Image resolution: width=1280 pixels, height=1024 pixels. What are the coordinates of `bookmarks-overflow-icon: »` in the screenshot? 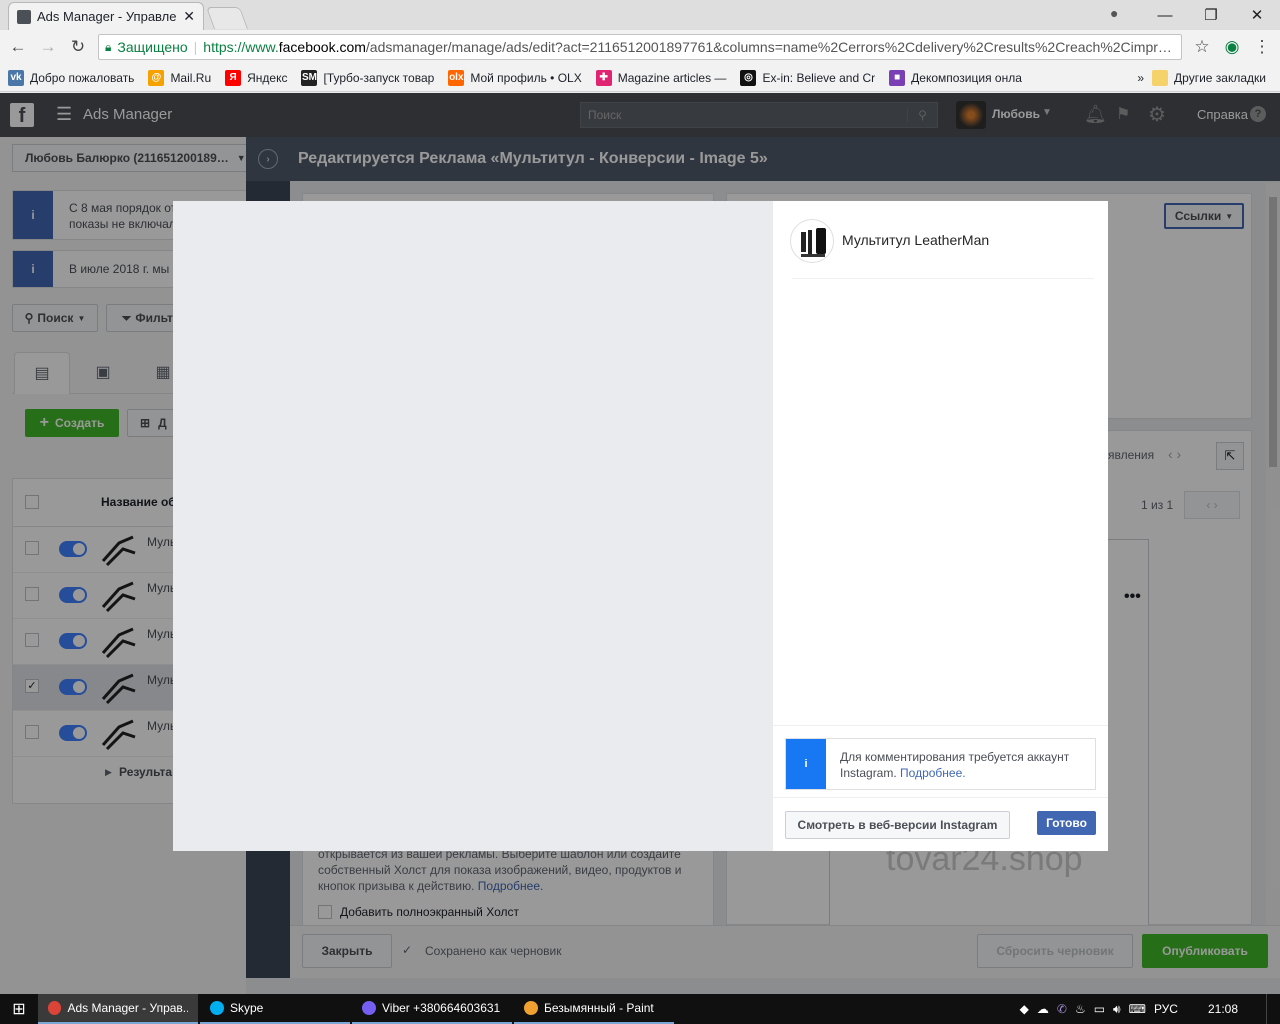 It's located at (1140, 78).